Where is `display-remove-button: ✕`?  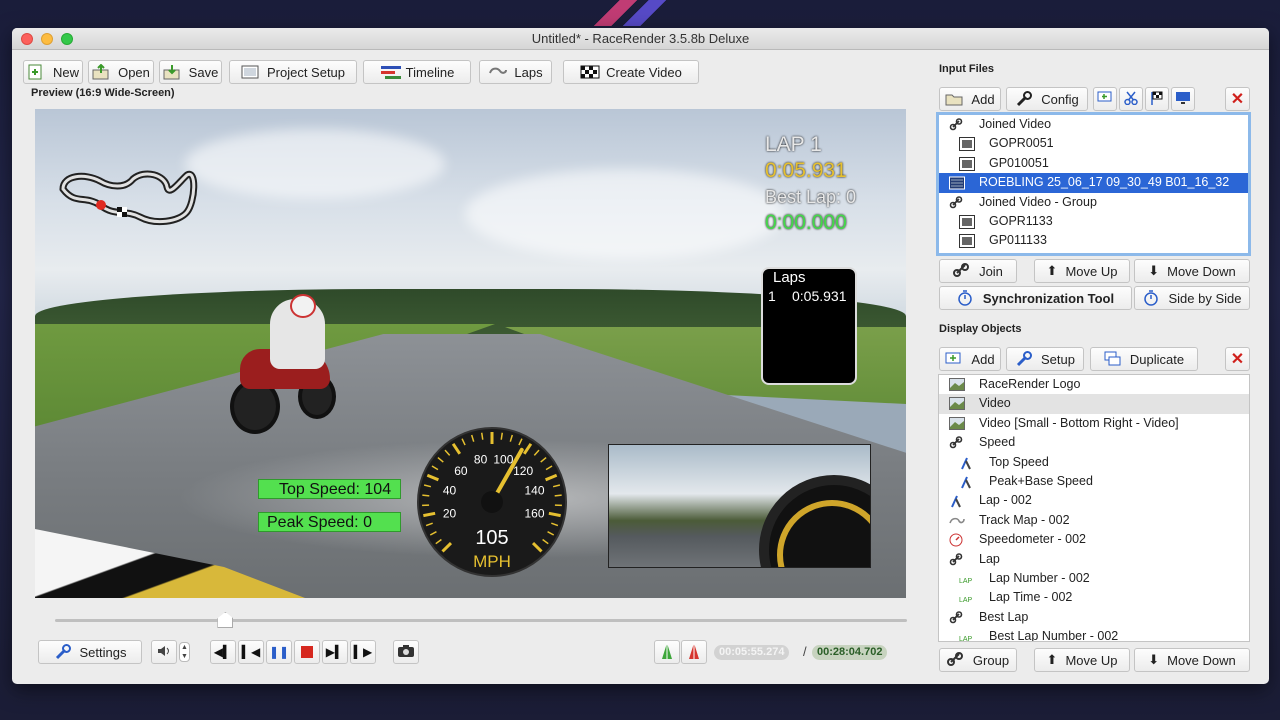 display-remove-button: ✕ is located at coordinates (1237, 359).